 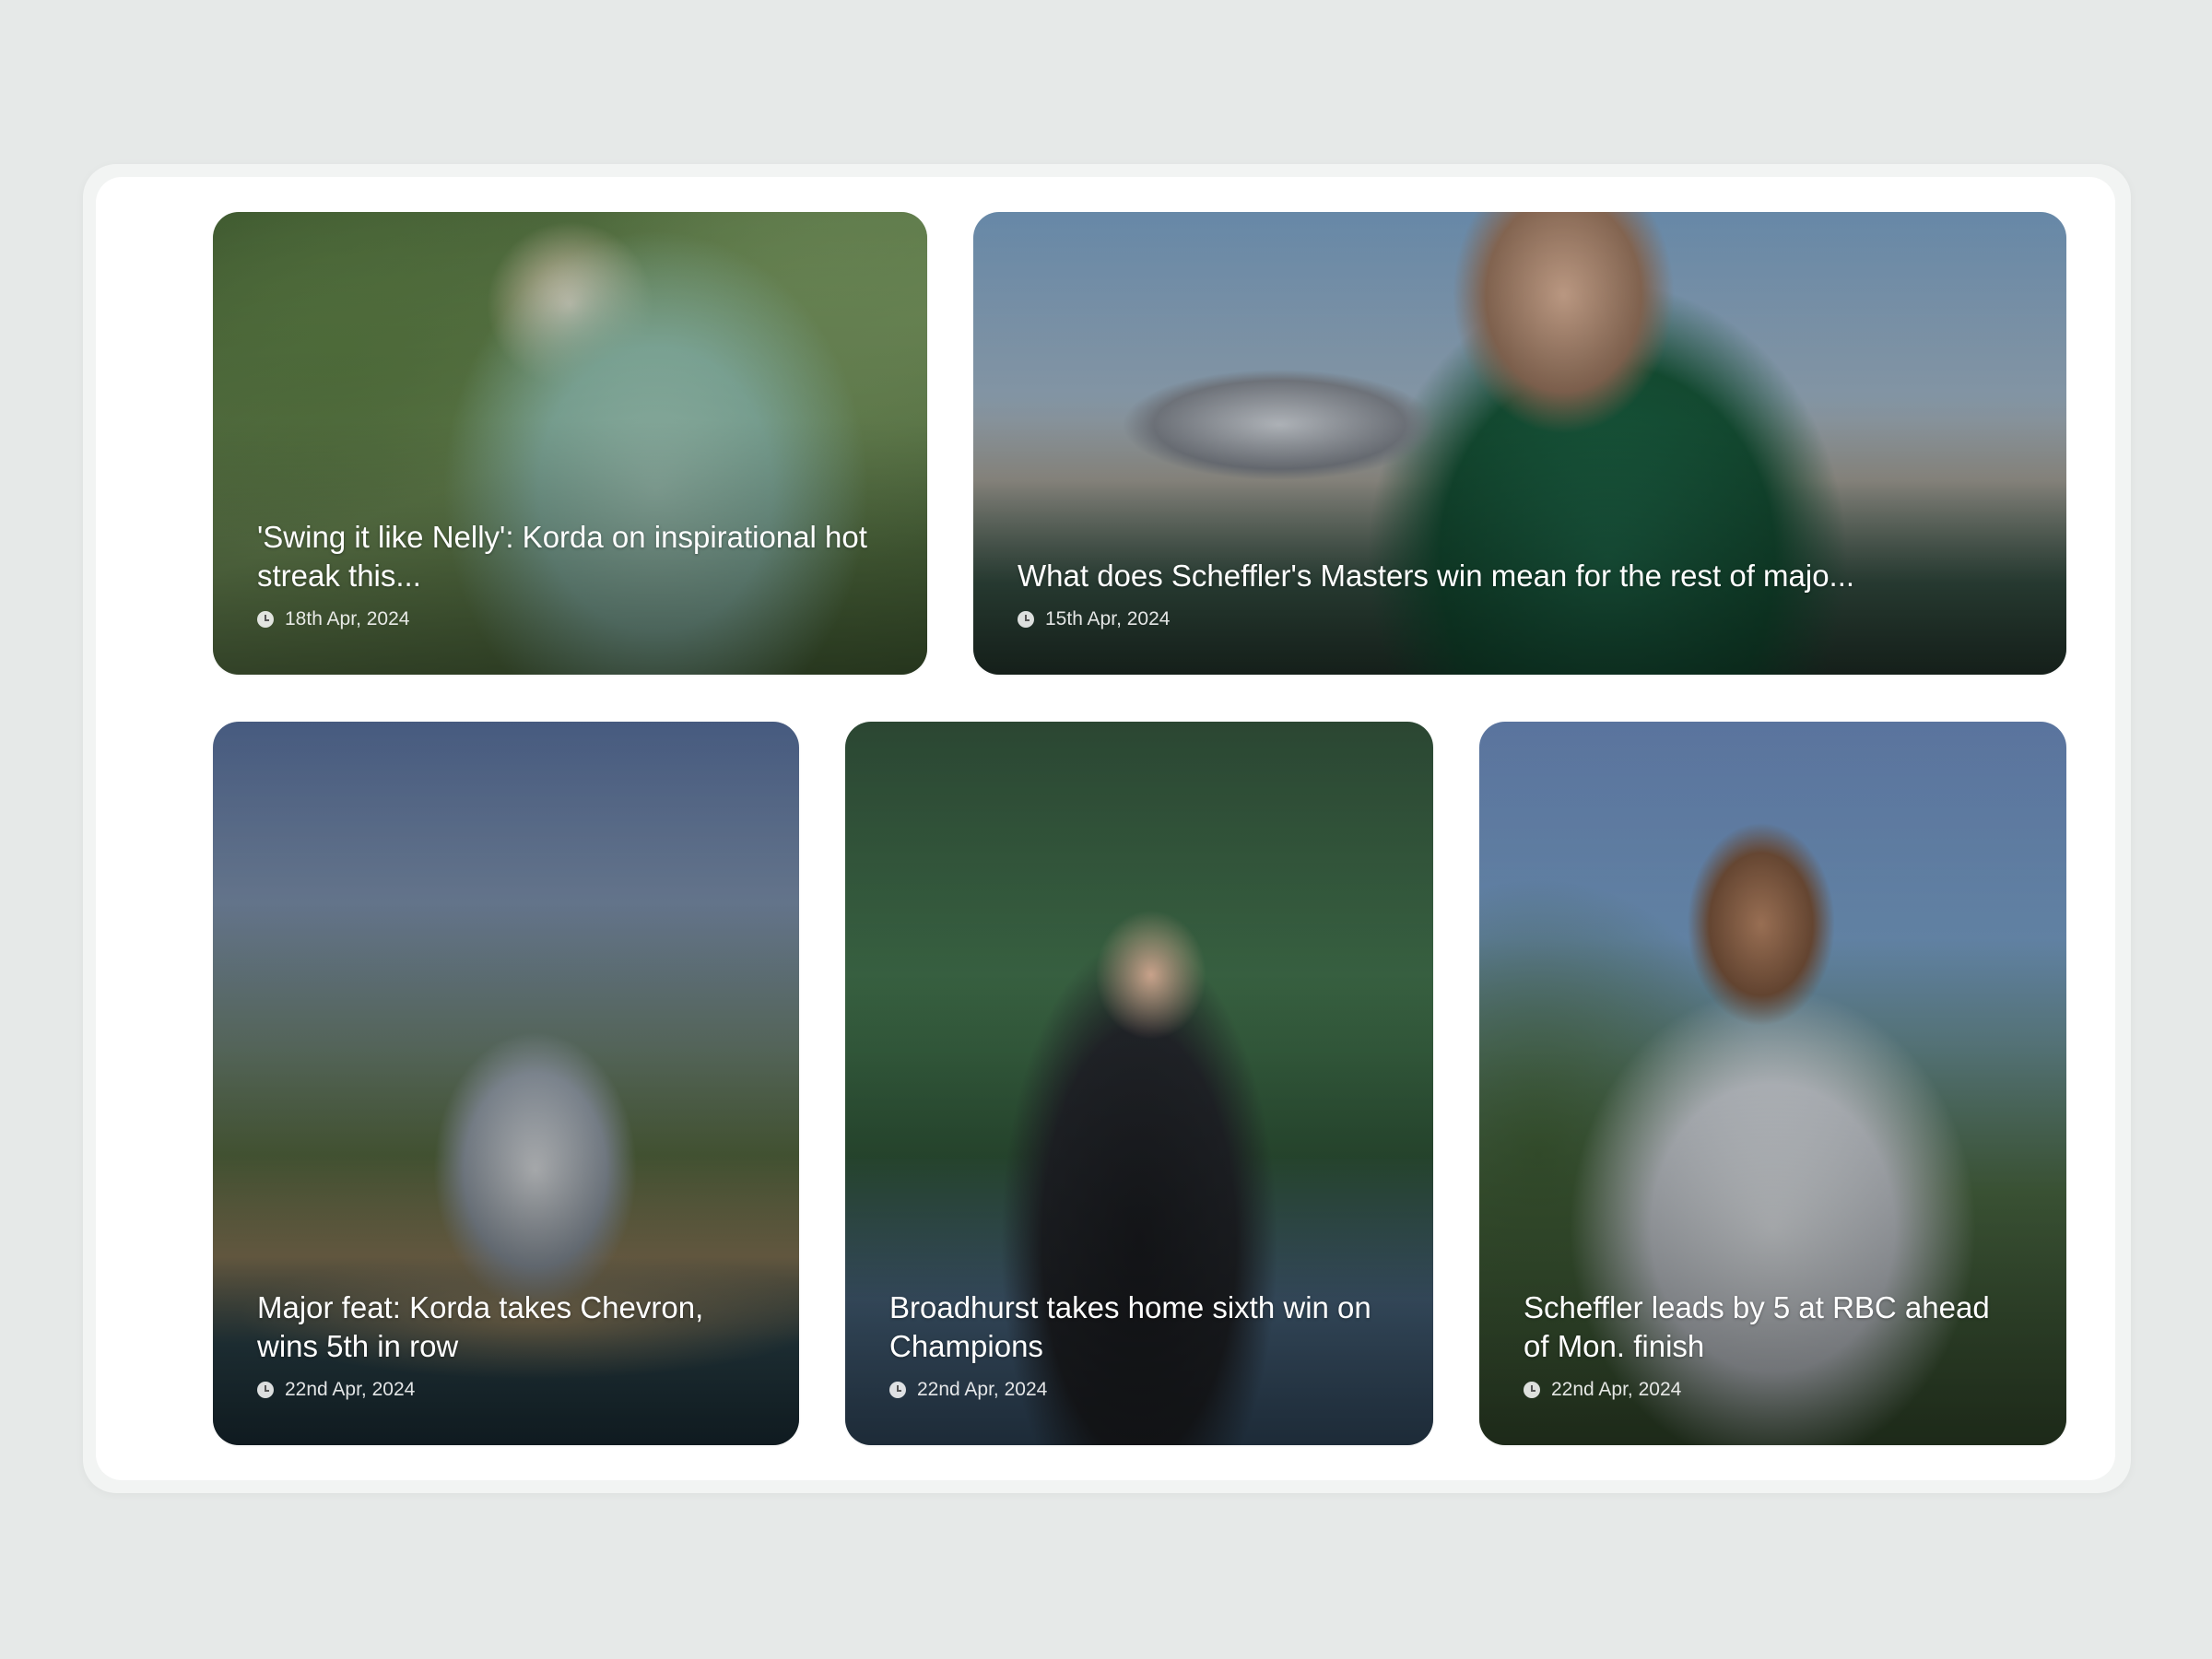 What do you see at coordinates (1108, 618) in the screenshot?
I see `article-date: 15th Apr, 2024` at bounding box center [1108, 618].